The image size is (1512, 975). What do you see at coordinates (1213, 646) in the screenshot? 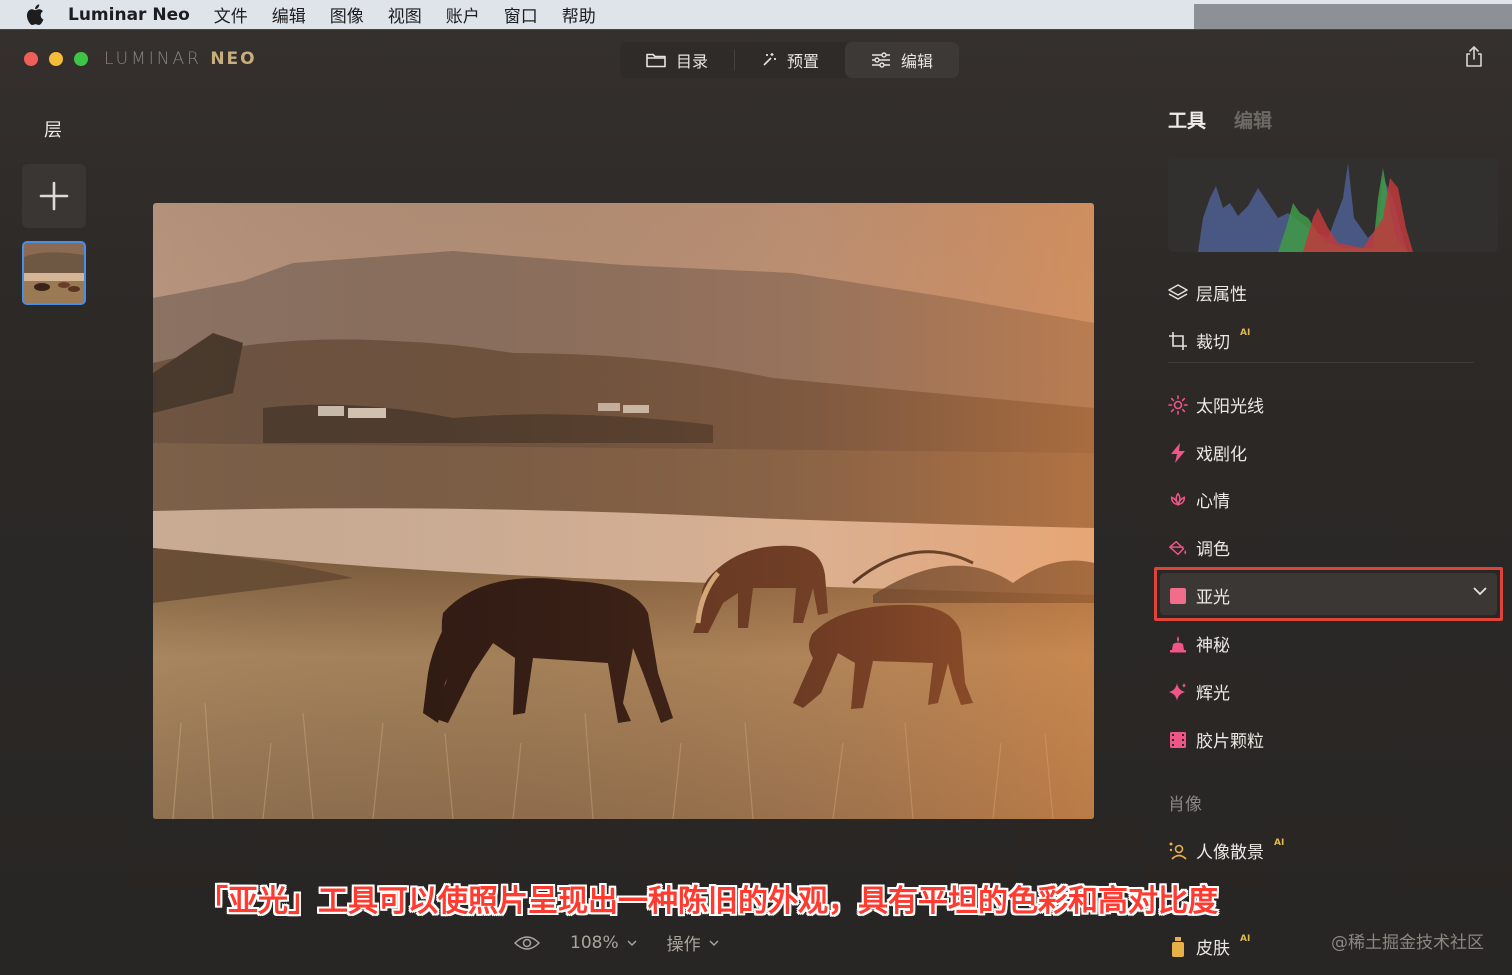
I see `tool-label: 神秘` at bounding box center [1213, 646].